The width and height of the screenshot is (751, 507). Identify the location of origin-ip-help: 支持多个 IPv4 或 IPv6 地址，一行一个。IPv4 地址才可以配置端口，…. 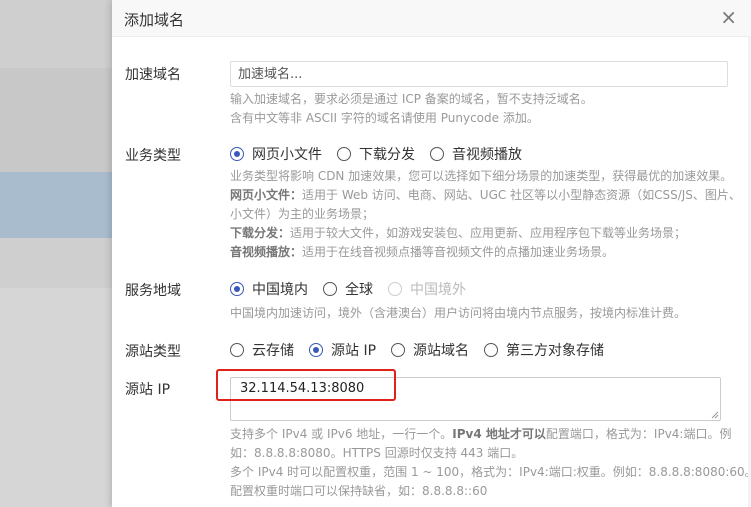
(490, 462).